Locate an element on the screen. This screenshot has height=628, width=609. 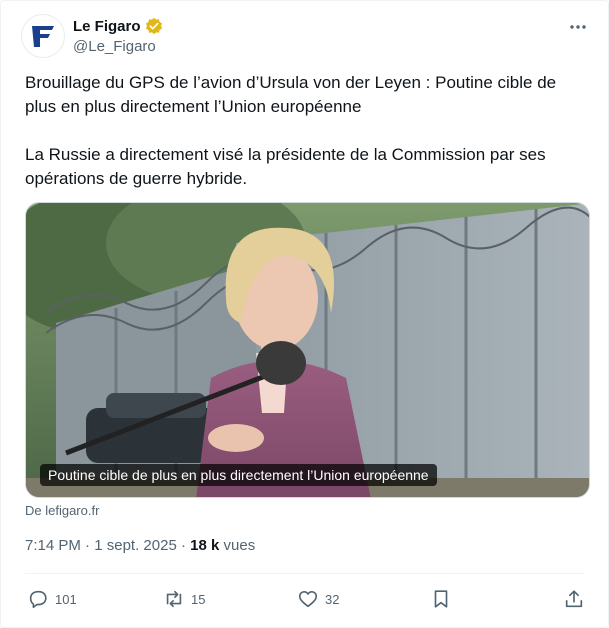
account-avatar is located at coordinates (43, 36).